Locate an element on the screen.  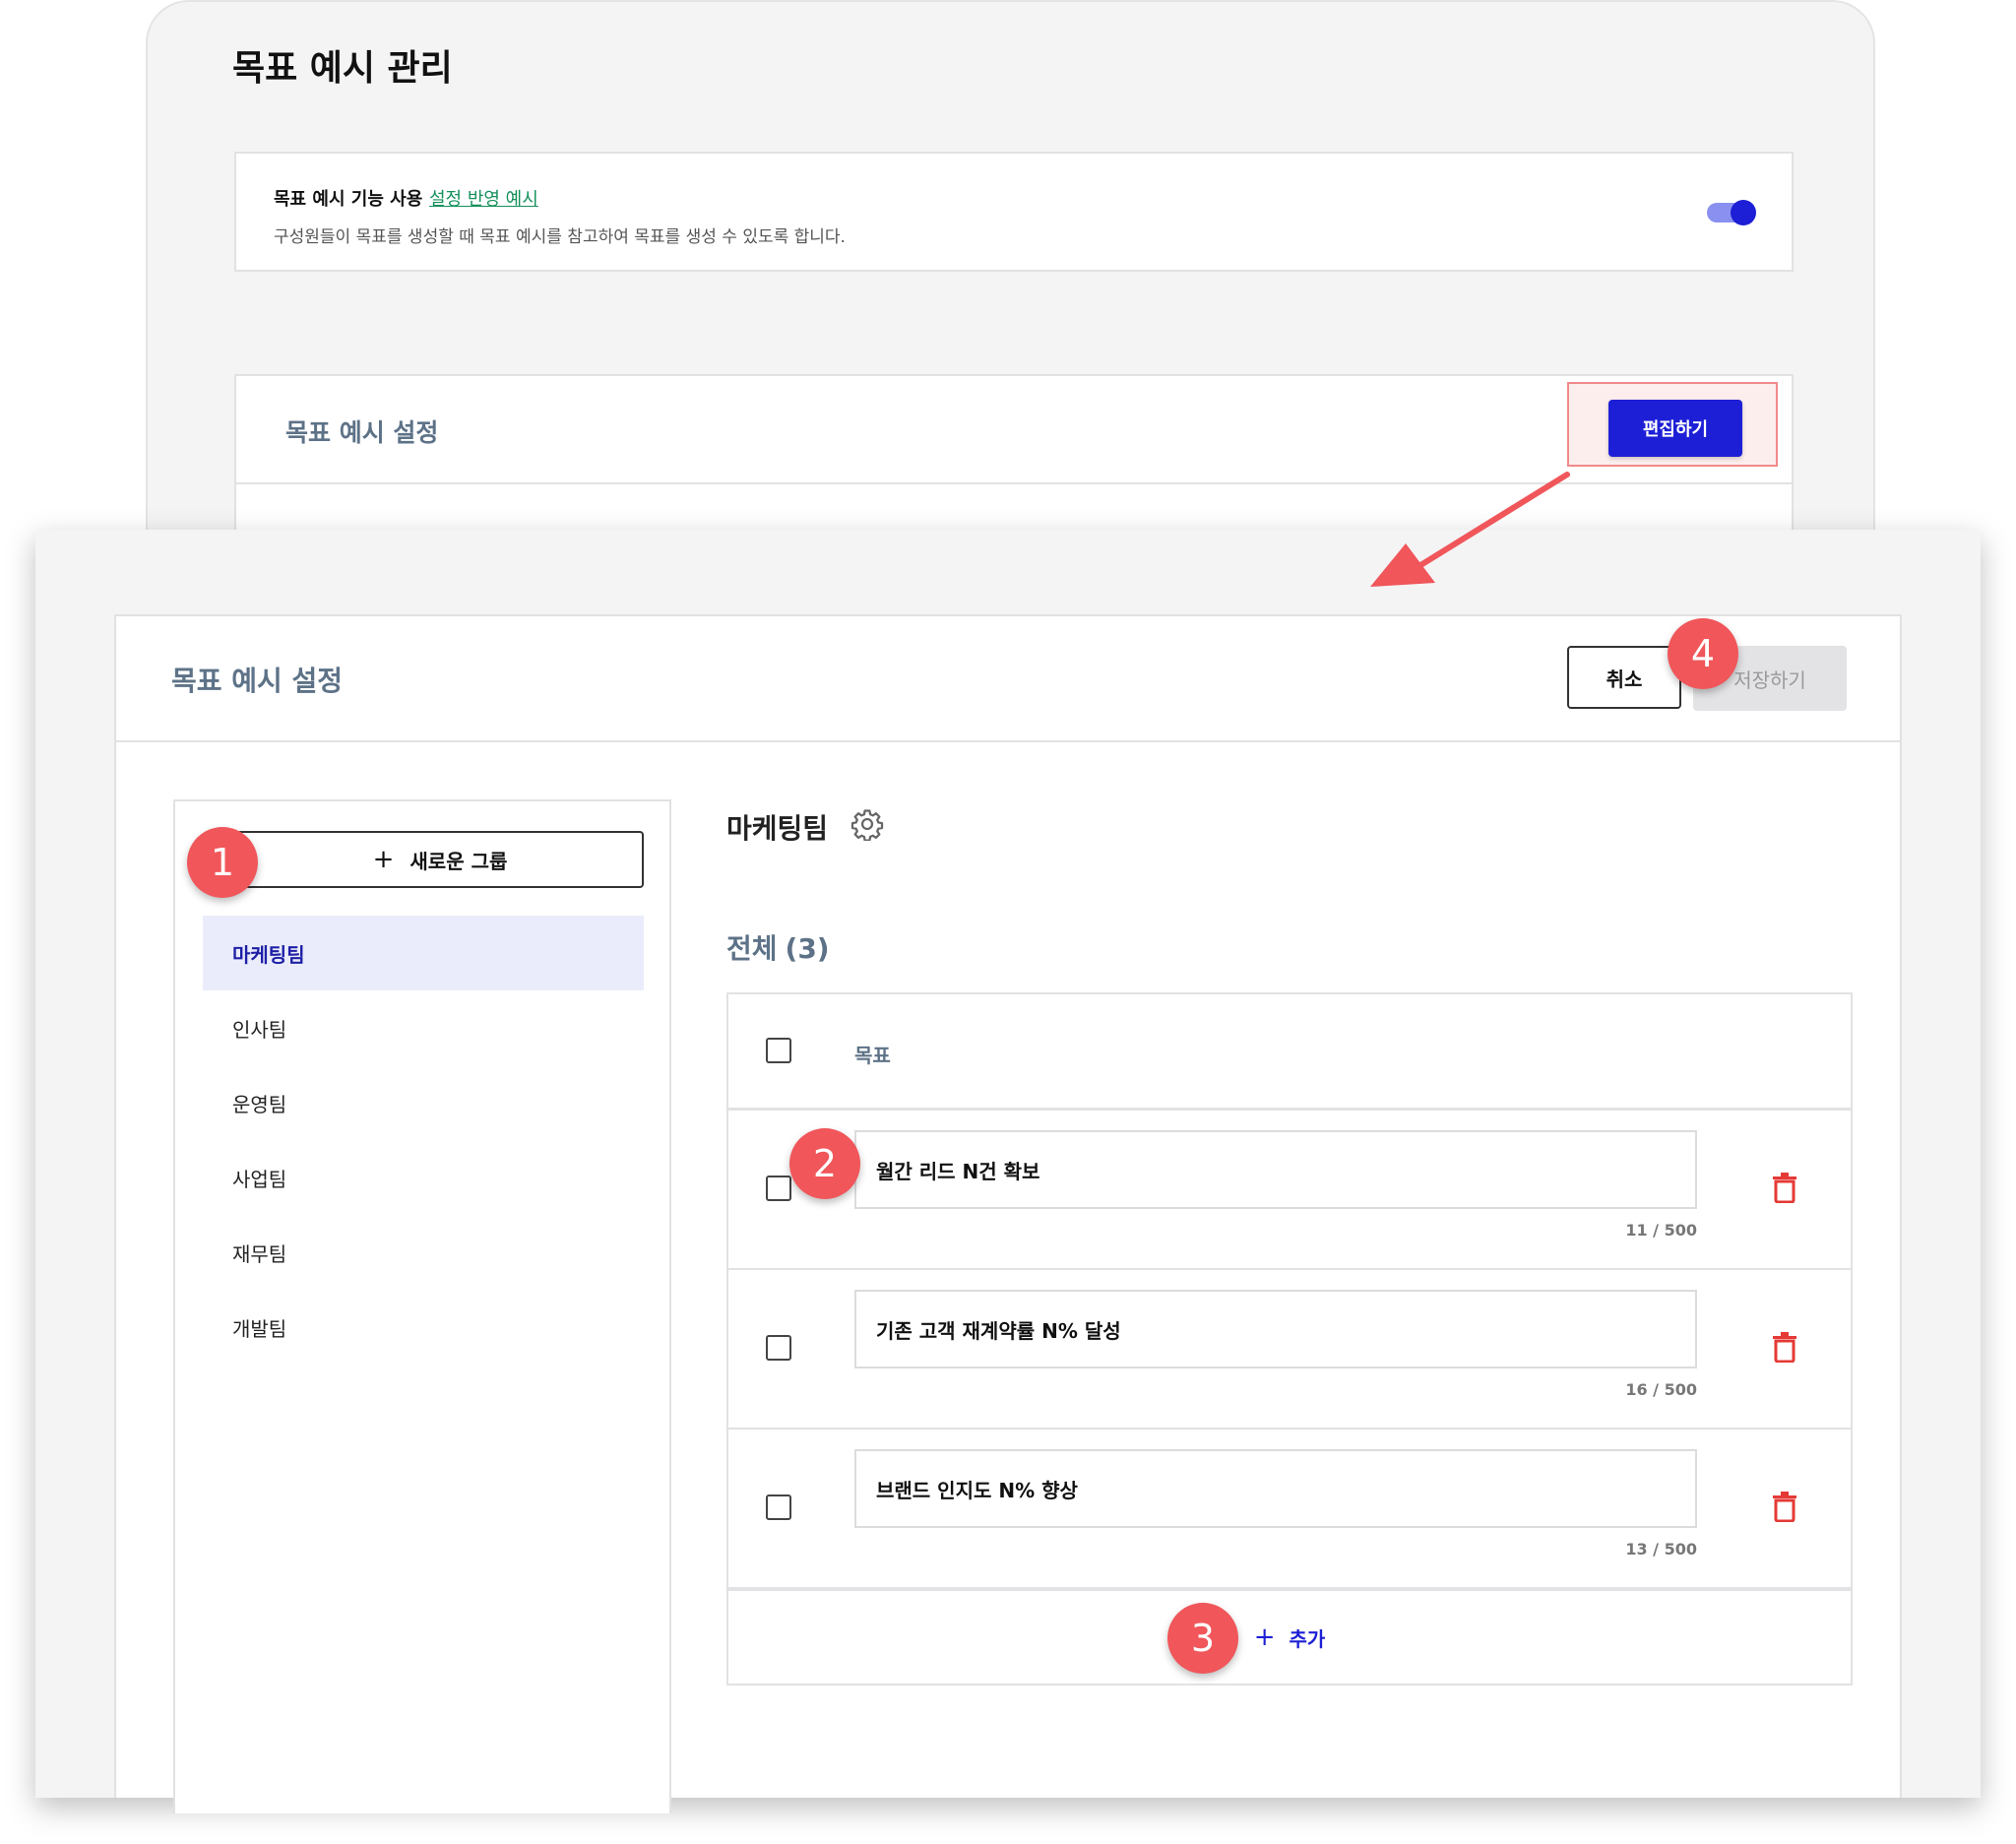
settings-card-title: 목표 예시 설정 is located at coordinates (362, 432).